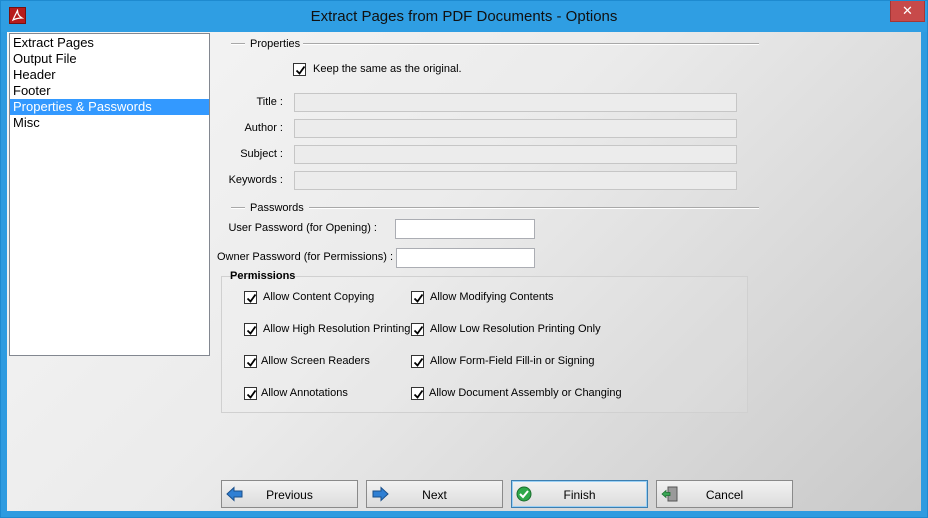 The image size is (928, 518). Describe the element at coordinates (337, 329) in the screenshot. I see `allow-high-res-printing-label: Allow High Resolution Printing` at that location.